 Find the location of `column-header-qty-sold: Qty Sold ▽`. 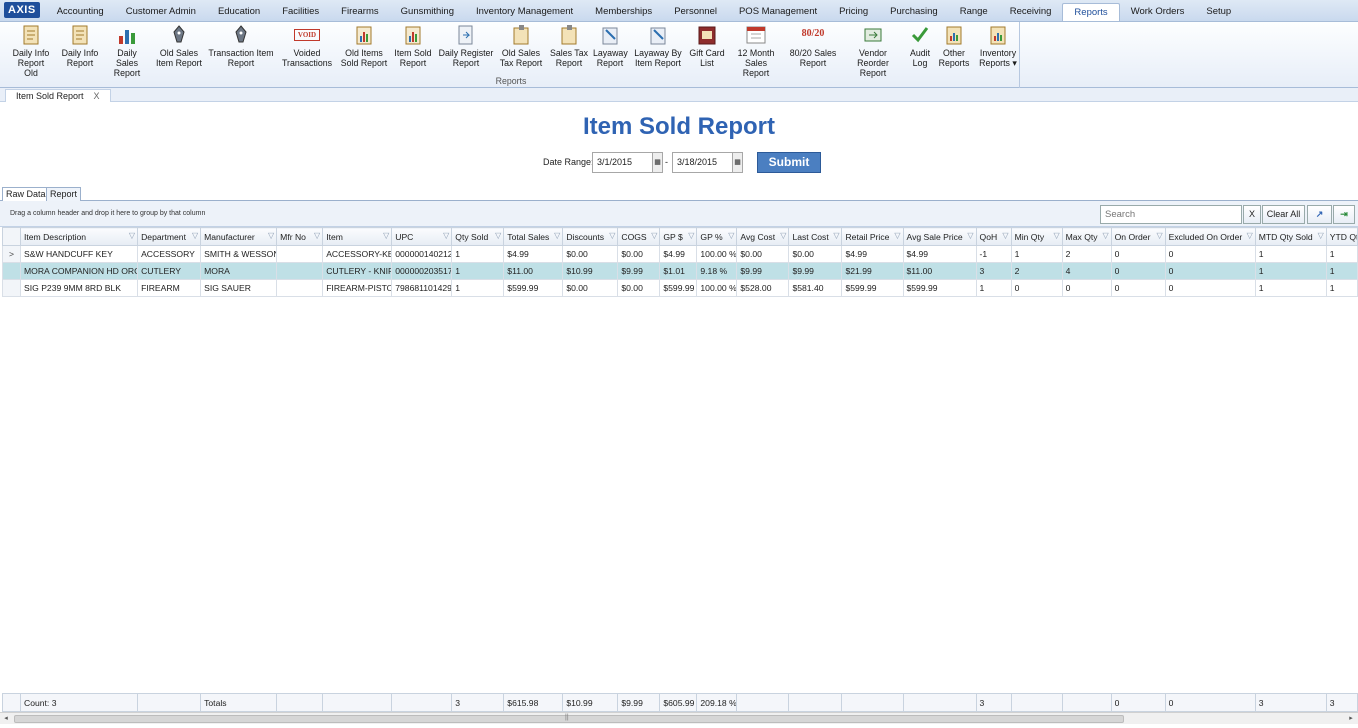

column-header-qty-sold: Qty Sold ▽ is located at coordinates (478, 236).